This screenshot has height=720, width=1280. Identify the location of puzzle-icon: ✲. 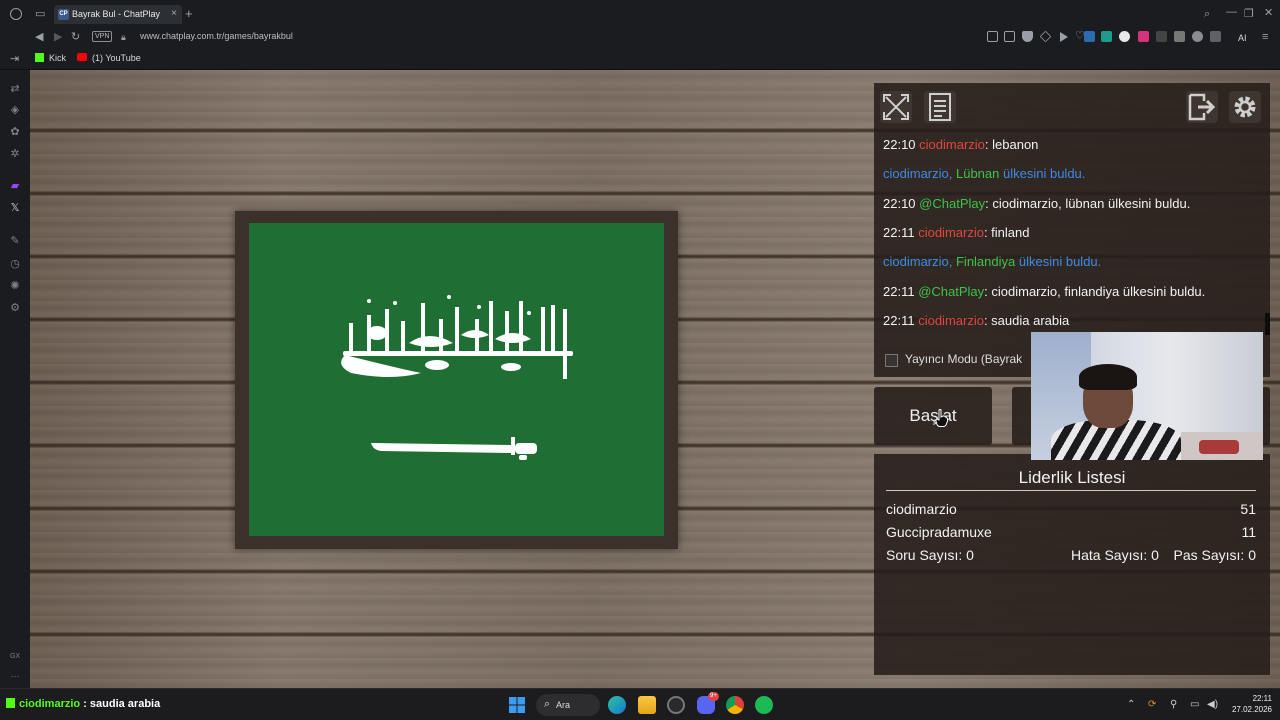
(15, 154).